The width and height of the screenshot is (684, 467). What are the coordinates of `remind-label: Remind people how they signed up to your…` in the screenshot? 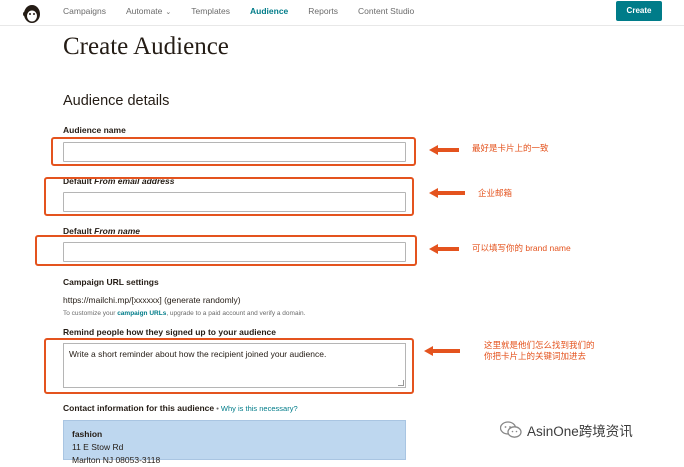 It's located at (169, 332).